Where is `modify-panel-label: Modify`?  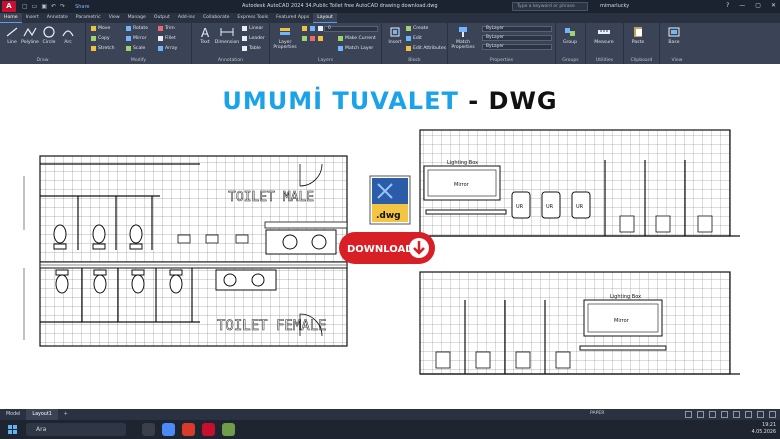
modify-panel-label: Modify is located at coordinates (138, 60).